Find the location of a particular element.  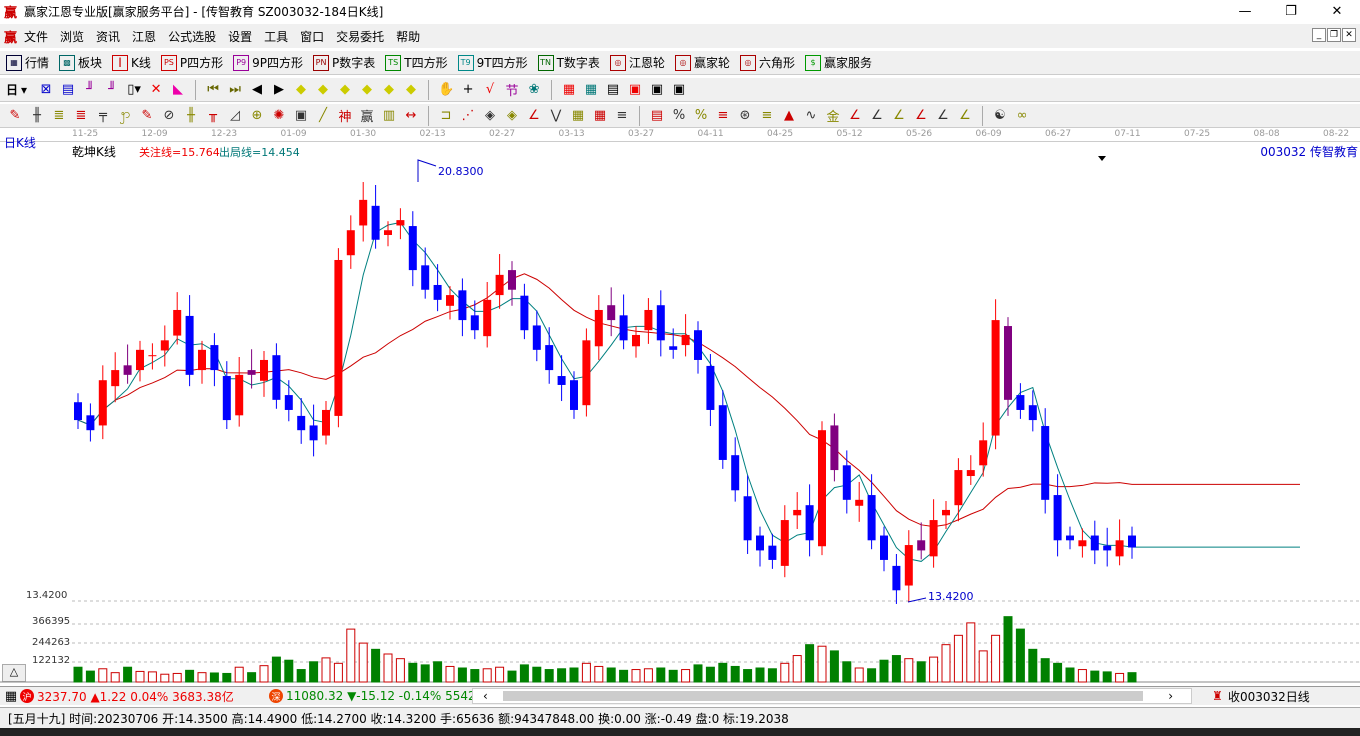

horizontal-scrollbar: ‹ › is located at coordinates (832, 696).